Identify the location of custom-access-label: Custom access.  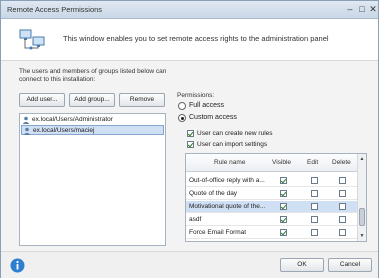
(213, 117).